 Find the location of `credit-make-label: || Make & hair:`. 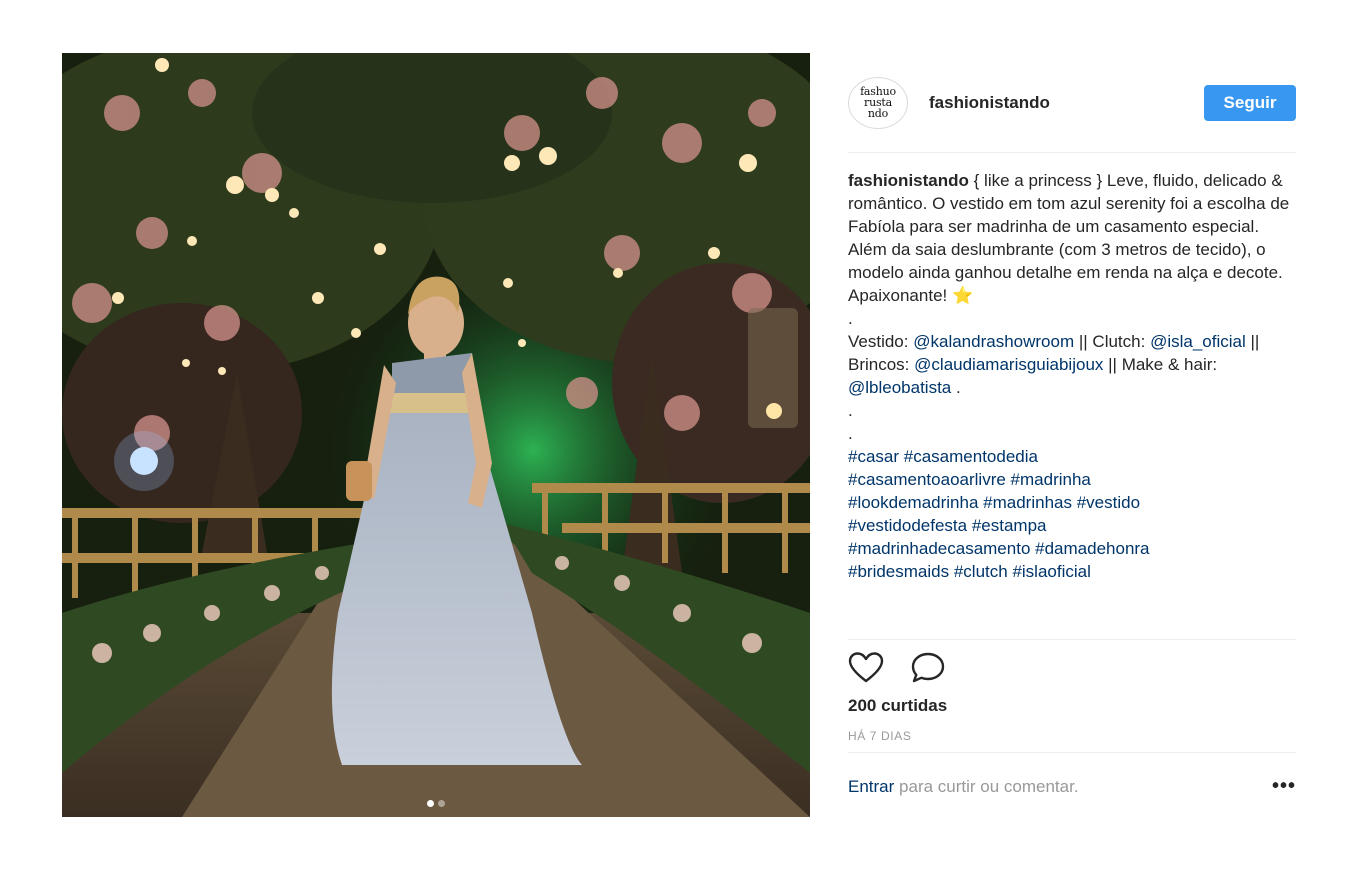

credit-make-label: || Make & hair: is located at coordinates (1163, 364).